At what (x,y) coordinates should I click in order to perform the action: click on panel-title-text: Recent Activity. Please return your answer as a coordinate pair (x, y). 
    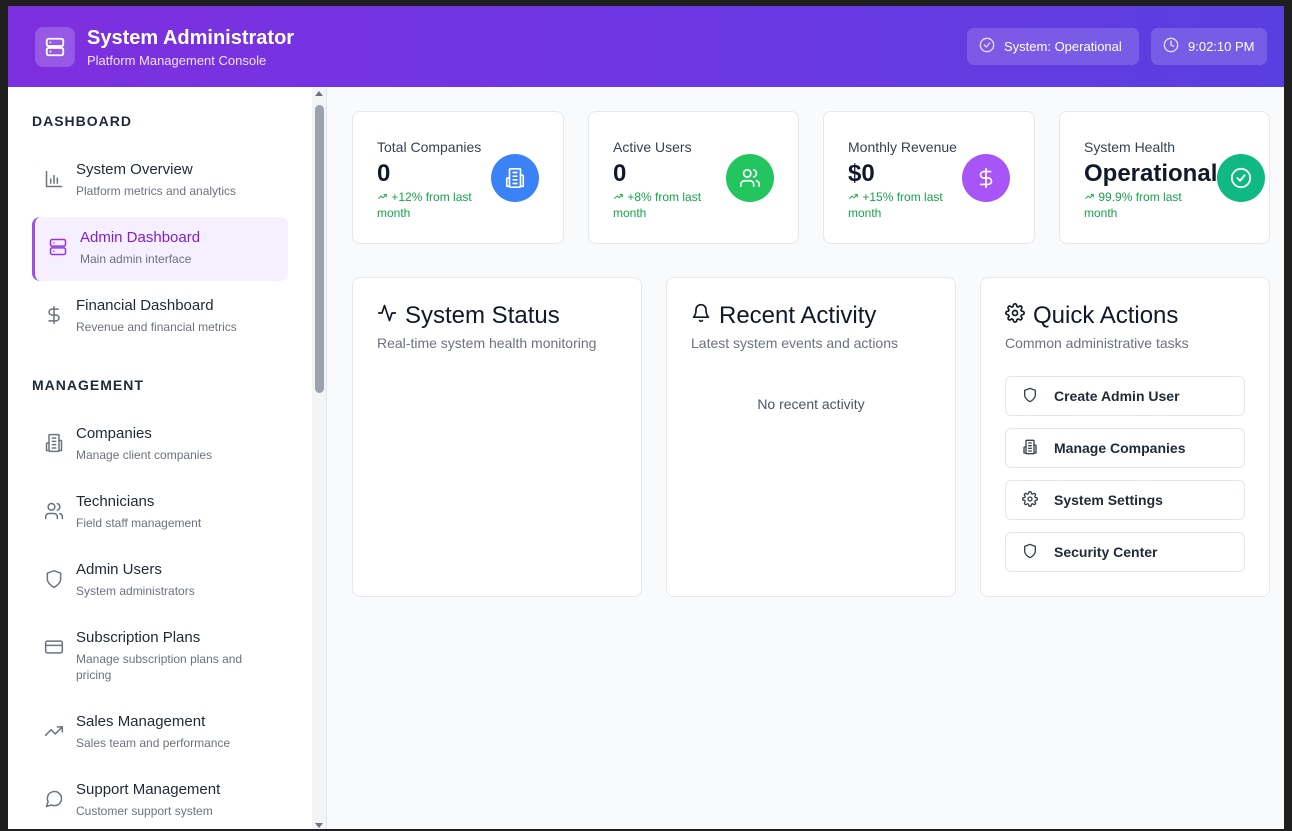
    Looking at the image, I should click on (798, 315).